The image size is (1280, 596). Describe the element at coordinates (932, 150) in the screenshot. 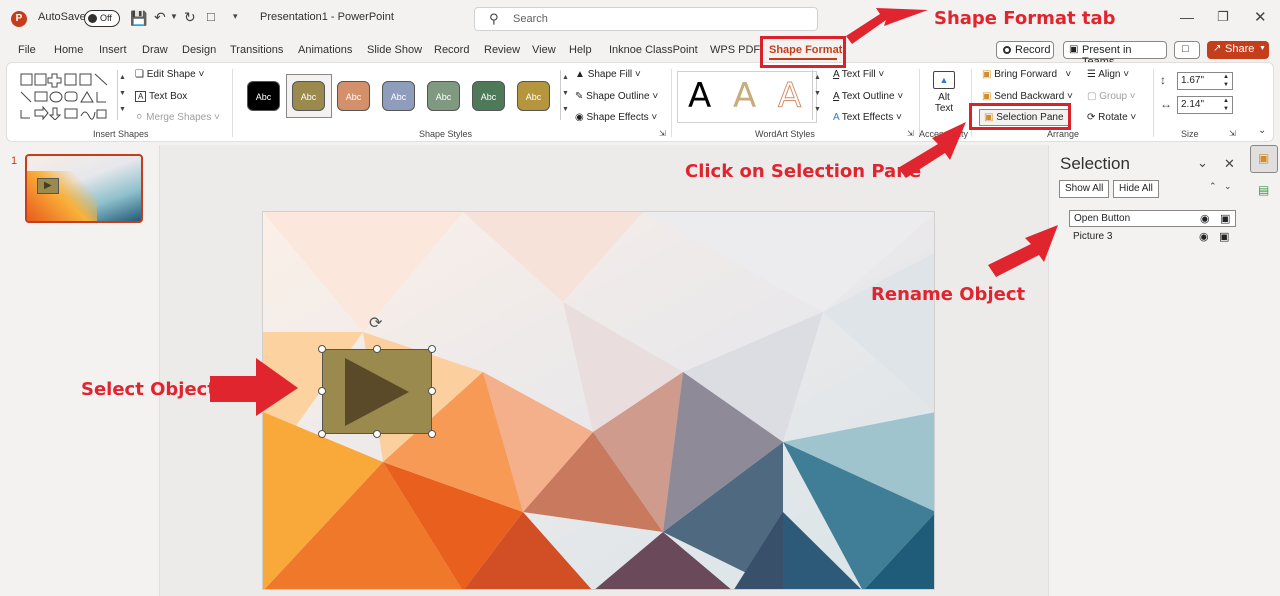

I see `arrow-to-selection-pane-button` at that location.